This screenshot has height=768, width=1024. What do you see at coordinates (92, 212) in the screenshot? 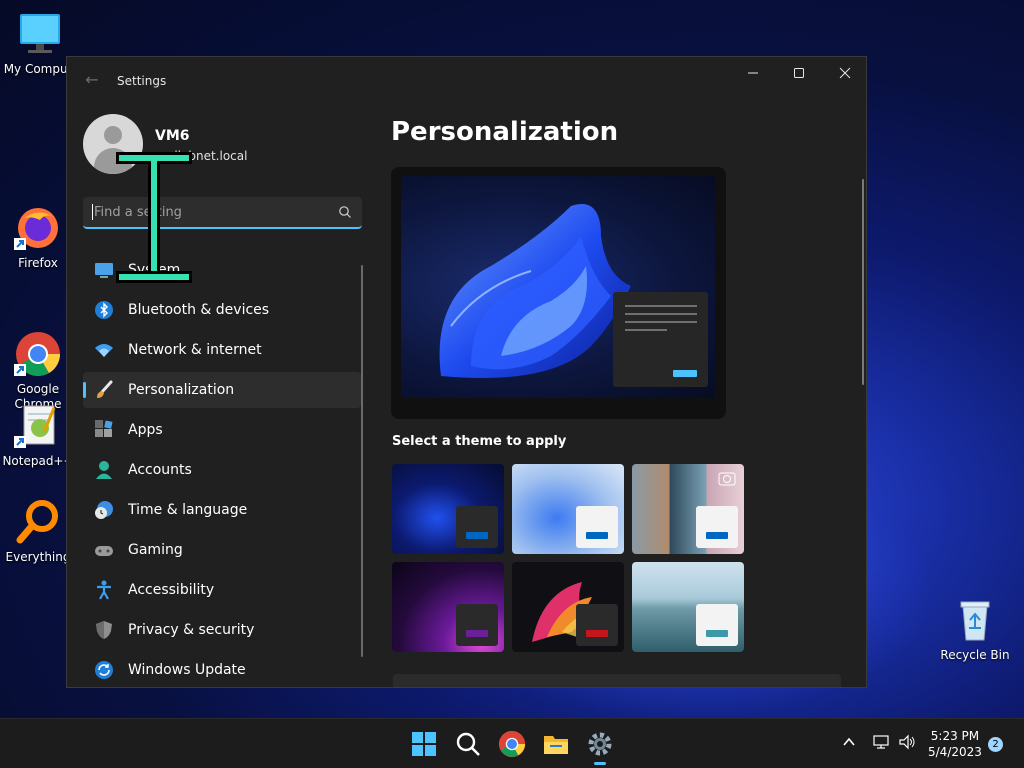
I see `text-caret` at bounding box center [92, 212].